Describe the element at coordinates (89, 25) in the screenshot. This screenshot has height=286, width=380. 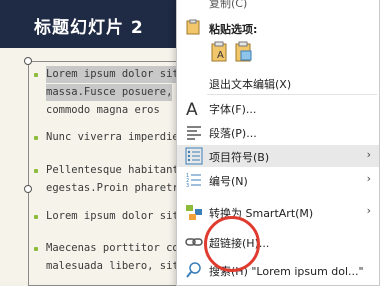
I see `slide-title: 标题幻灯片 2` at that location.